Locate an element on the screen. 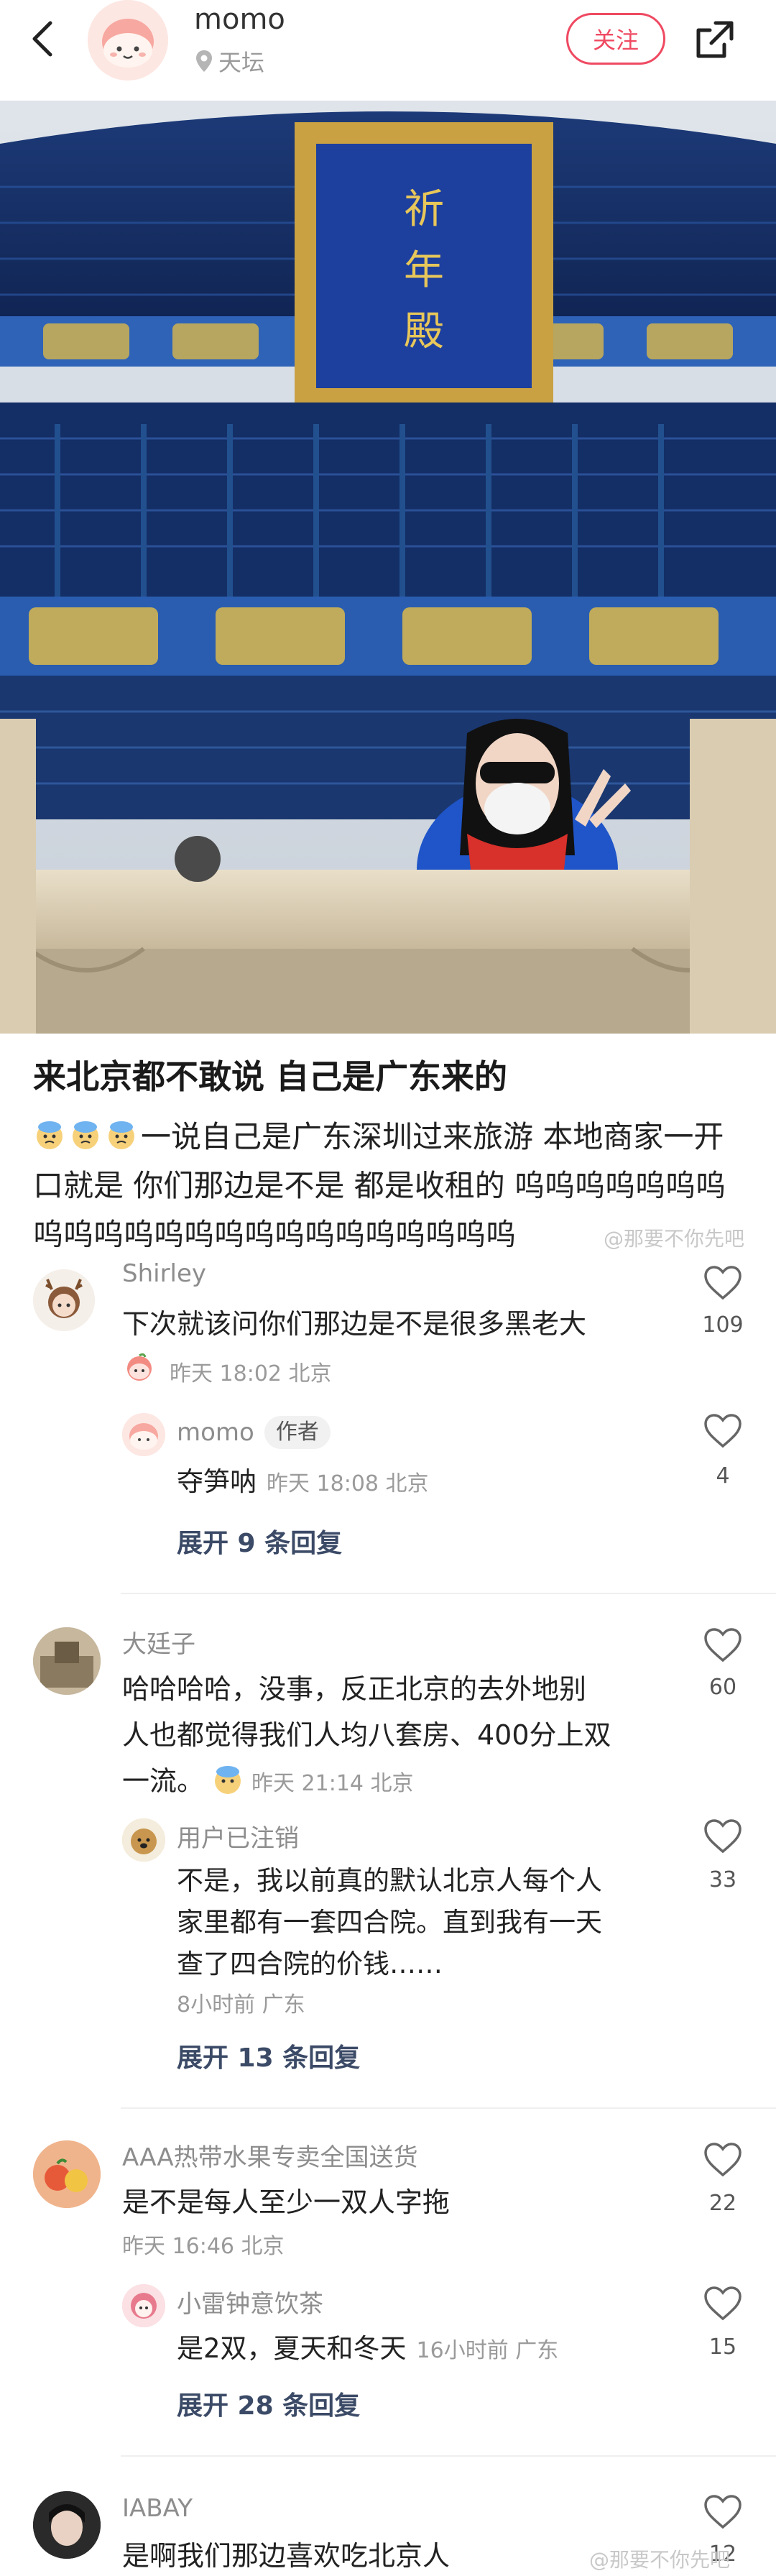  reply-username: 小雷钟意饮茶 is located at coordinates (250, 2301).